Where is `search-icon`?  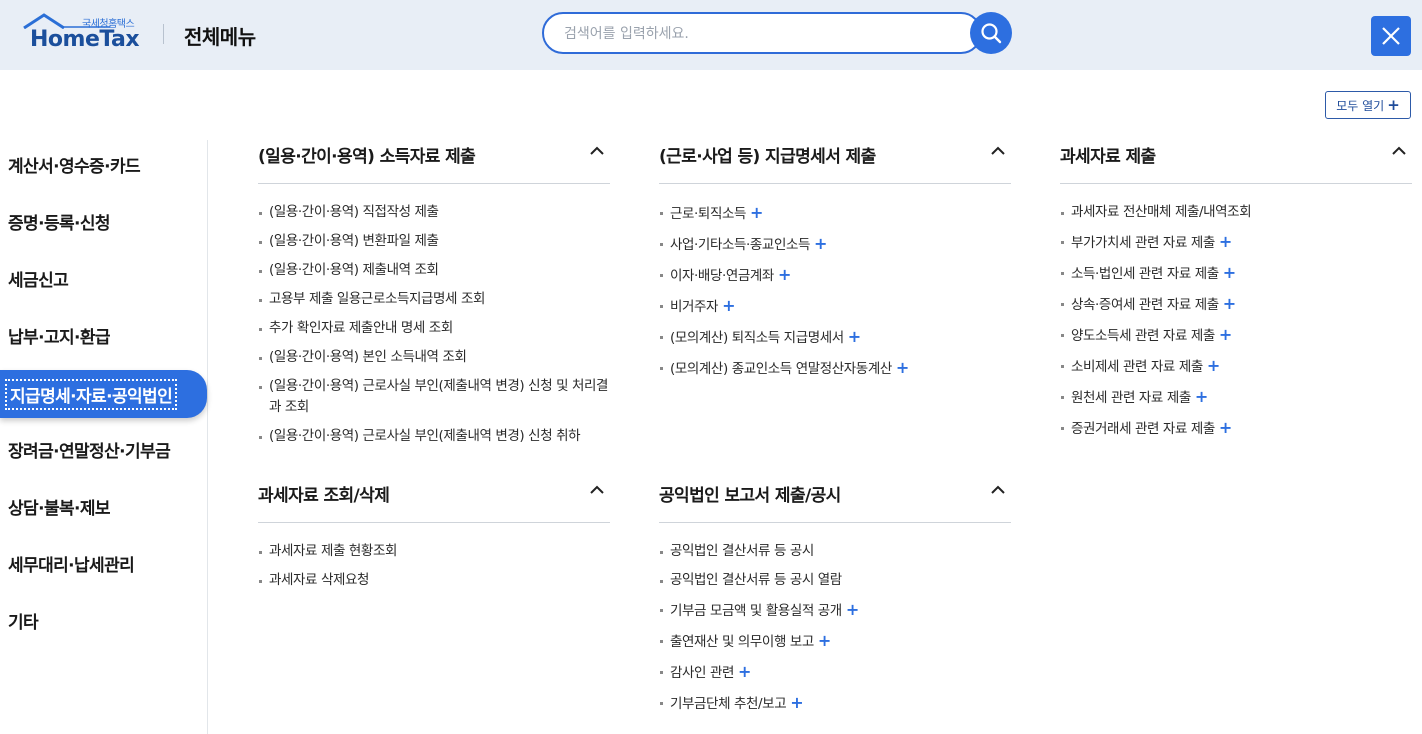
search-icon is located at coordinates (991, 33).